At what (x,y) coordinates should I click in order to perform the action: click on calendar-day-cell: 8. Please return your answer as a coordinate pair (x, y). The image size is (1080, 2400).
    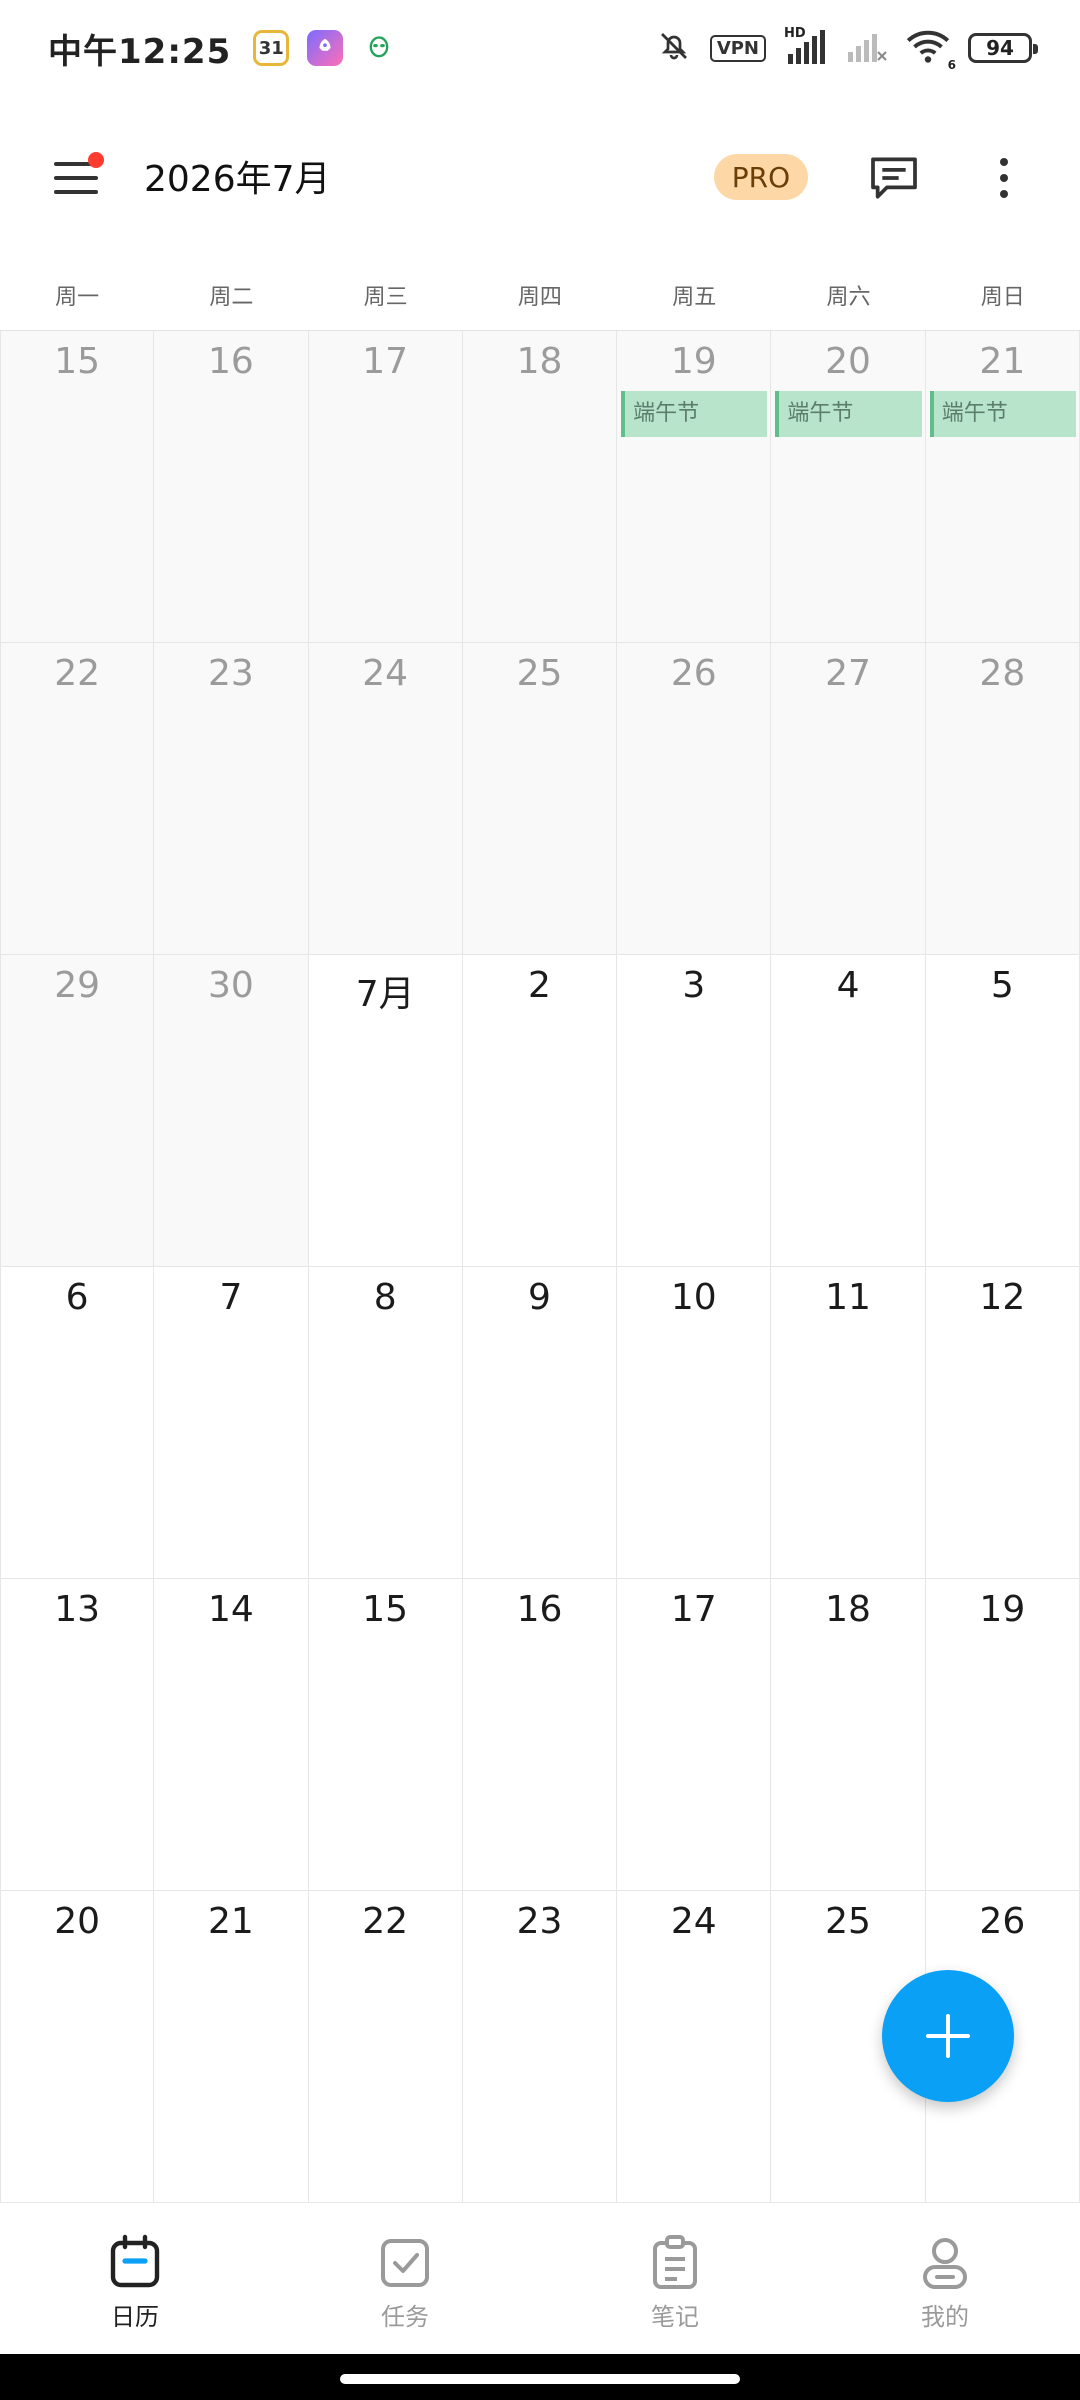
    Looking at the image, I should click on (385, 1423).